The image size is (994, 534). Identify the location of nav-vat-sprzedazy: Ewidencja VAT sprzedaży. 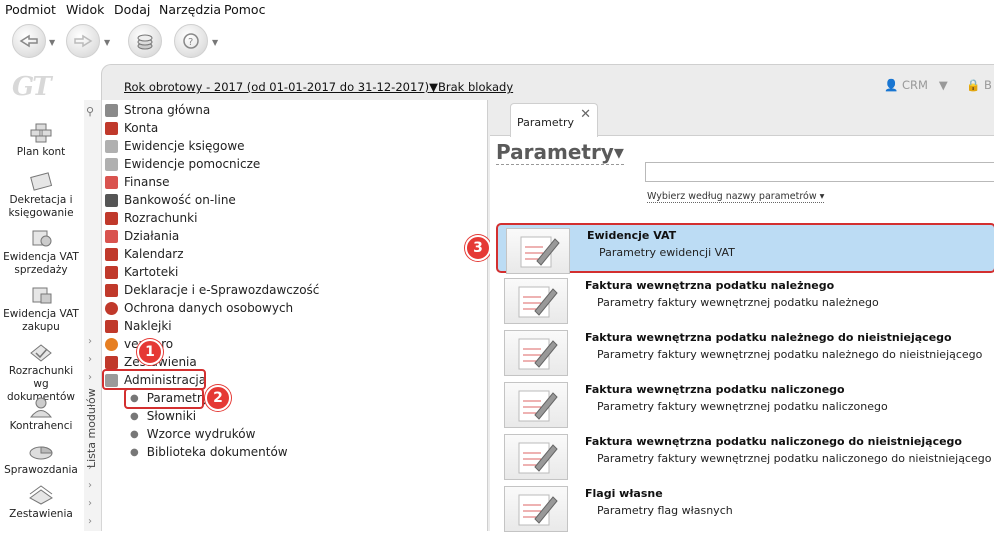
(41, 252).